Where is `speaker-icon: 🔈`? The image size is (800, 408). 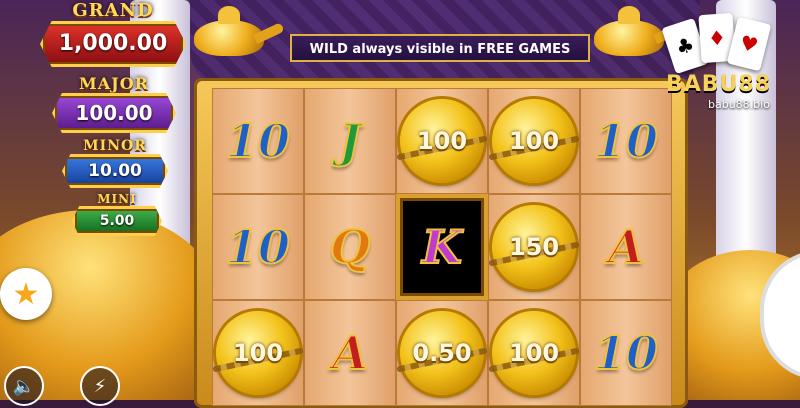 speaker-icon: 🔈 is located at coordinates (24, 386).